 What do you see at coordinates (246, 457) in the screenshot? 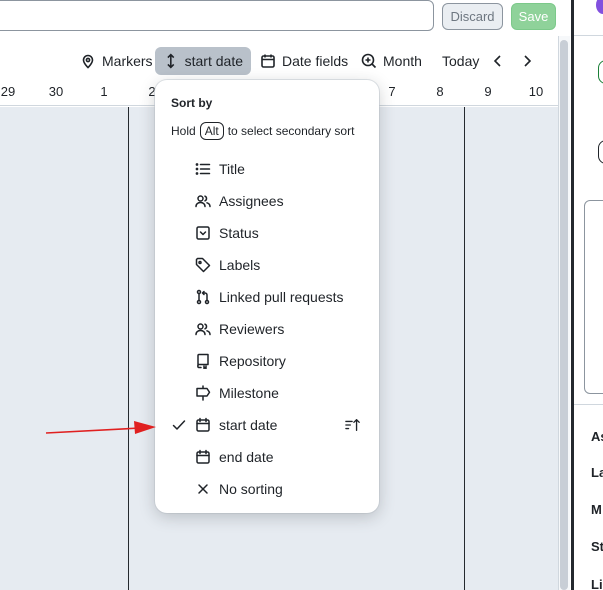
I see `option-label: end date` at bounding box center [246, 457].